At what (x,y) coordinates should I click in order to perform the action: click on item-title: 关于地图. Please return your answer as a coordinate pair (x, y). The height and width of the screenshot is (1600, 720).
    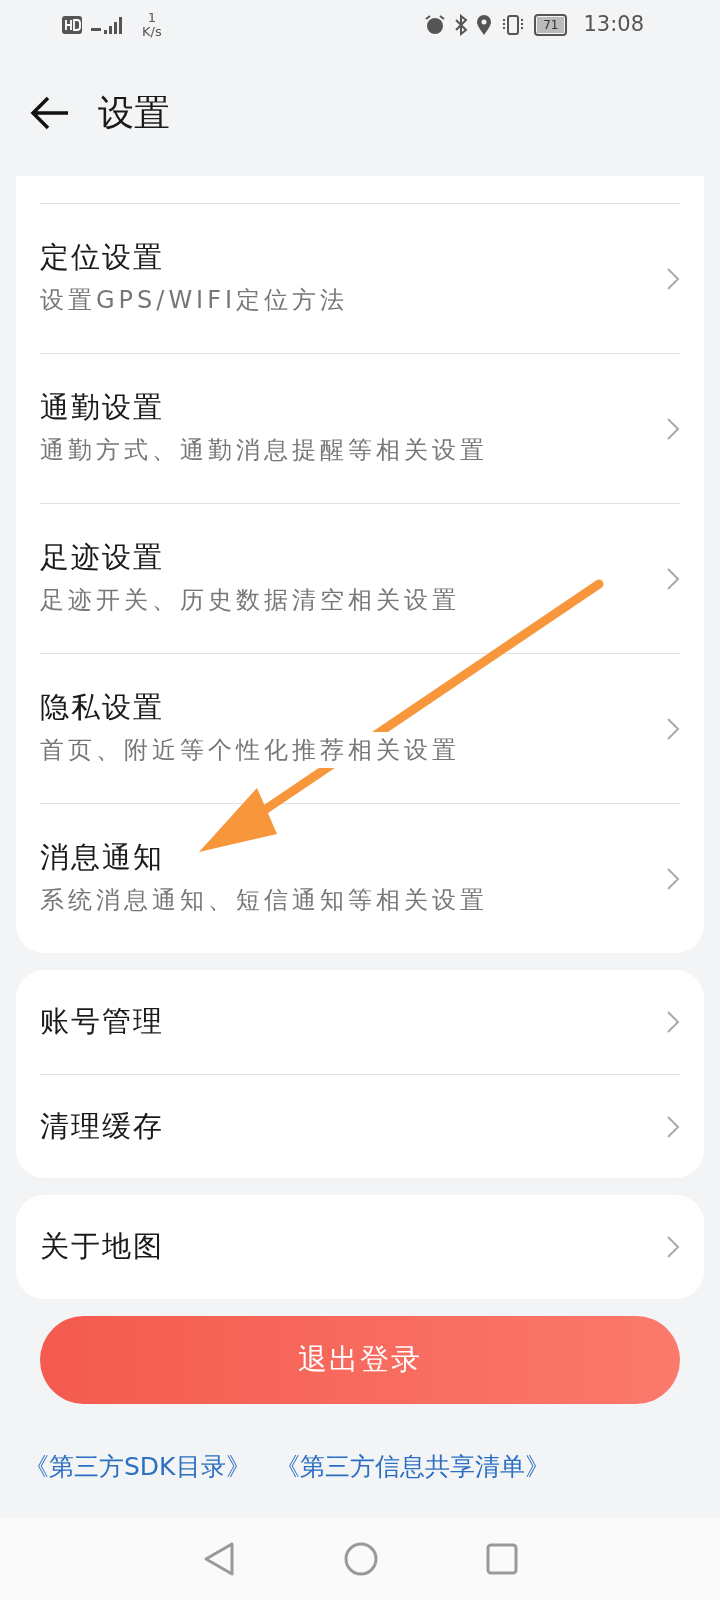
    Looking at the image, I should click on (102, 1247).